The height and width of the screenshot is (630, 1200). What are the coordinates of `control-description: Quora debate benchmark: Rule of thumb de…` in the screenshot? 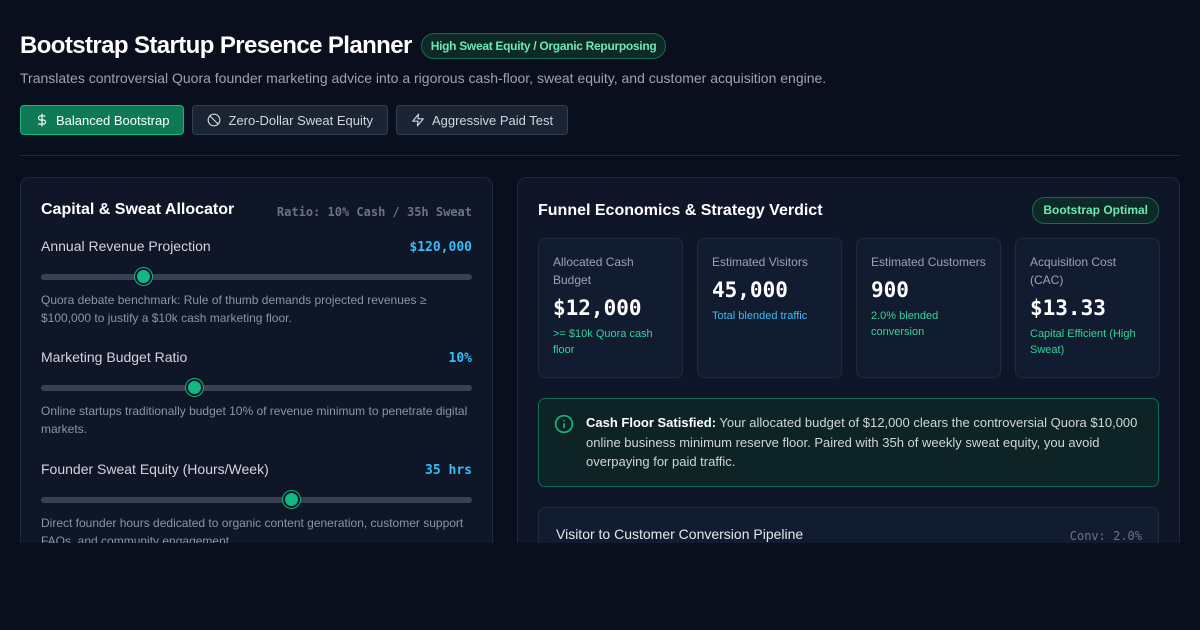 It's located at (234, 309).